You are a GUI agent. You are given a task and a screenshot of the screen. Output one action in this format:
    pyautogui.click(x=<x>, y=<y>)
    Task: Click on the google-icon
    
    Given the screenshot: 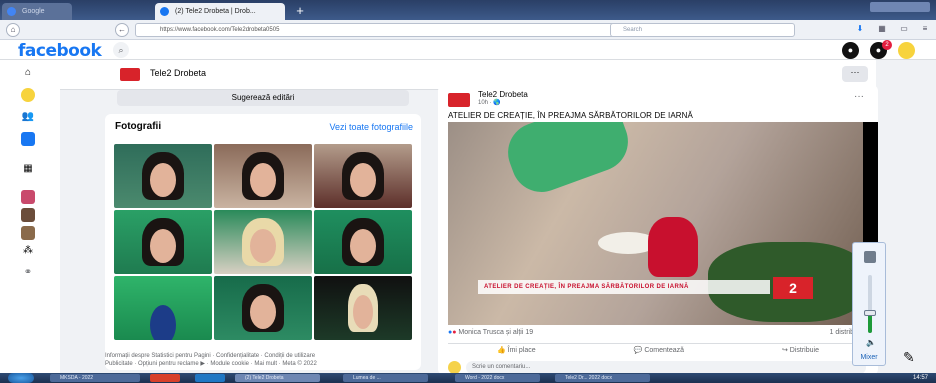 What is the action you would take?
    pyautogui.click(x=11, y=11)
    